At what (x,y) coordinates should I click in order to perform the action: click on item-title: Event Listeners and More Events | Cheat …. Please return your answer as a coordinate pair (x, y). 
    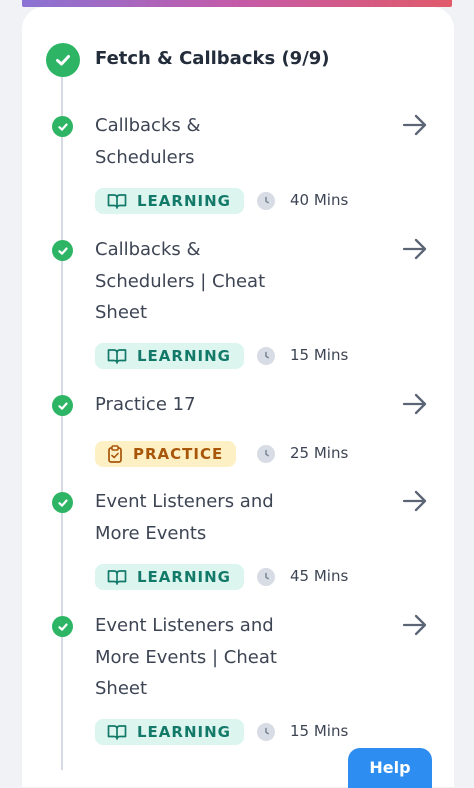
    Looking at the image, I should click on (195, 657).